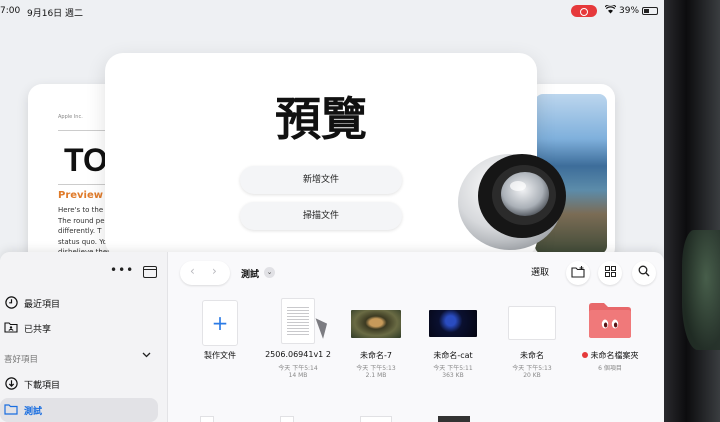 This screenshot has width=720, height=422. What do you see at coordinates (70, 117) in the screenshot?
I see `sample-doc-company: Apple Inc.` at bounding box center [70, 117].